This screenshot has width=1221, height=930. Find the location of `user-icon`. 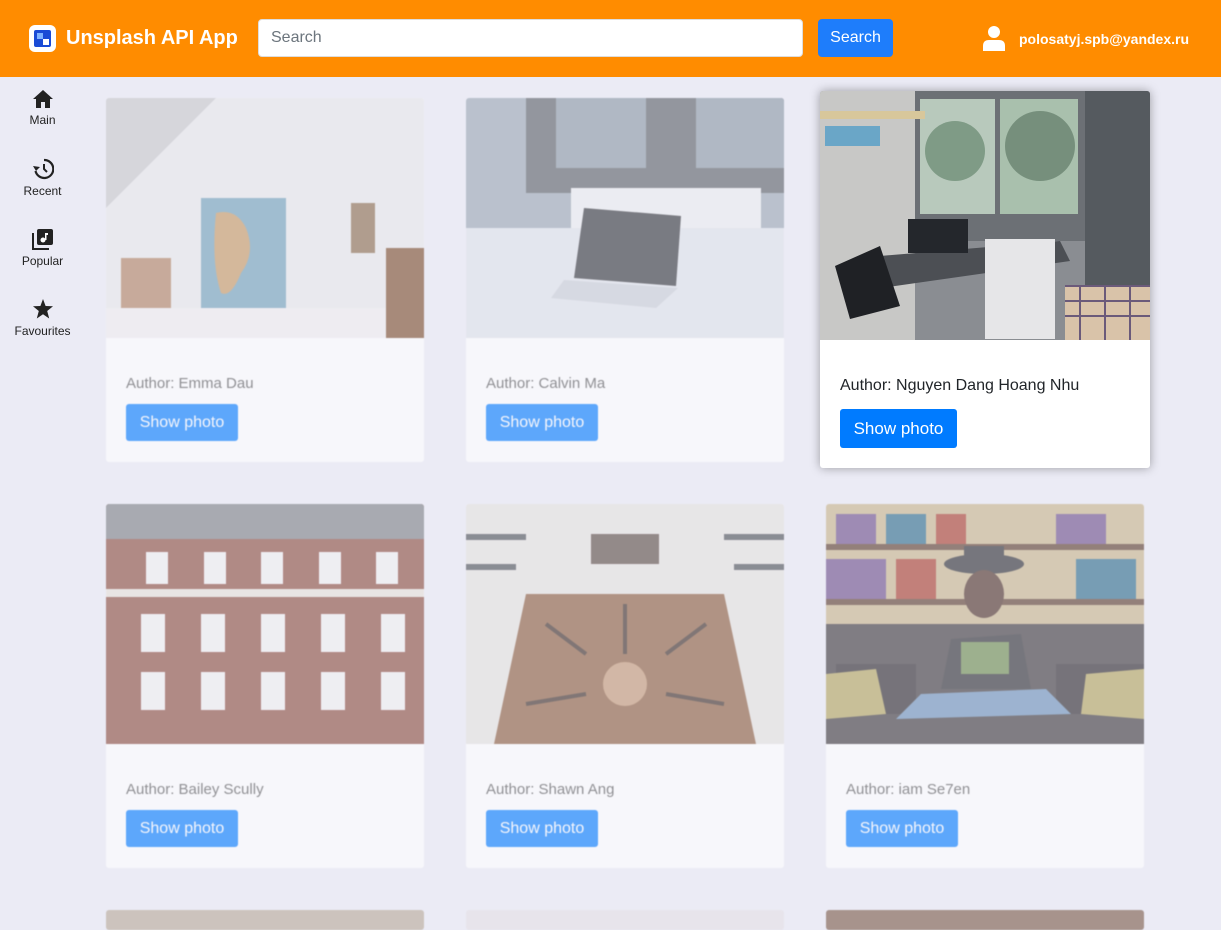

user-icon is located at coordinates (994, 38).